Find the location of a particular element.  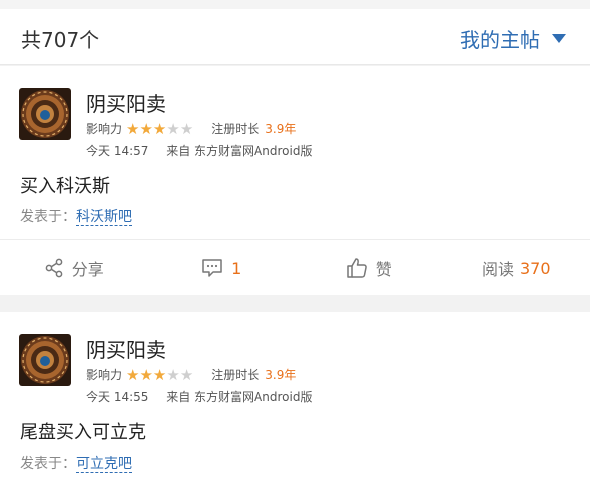

post-actions: 分享 1 赞 阅读 370 is located at coordinates (295, 267).